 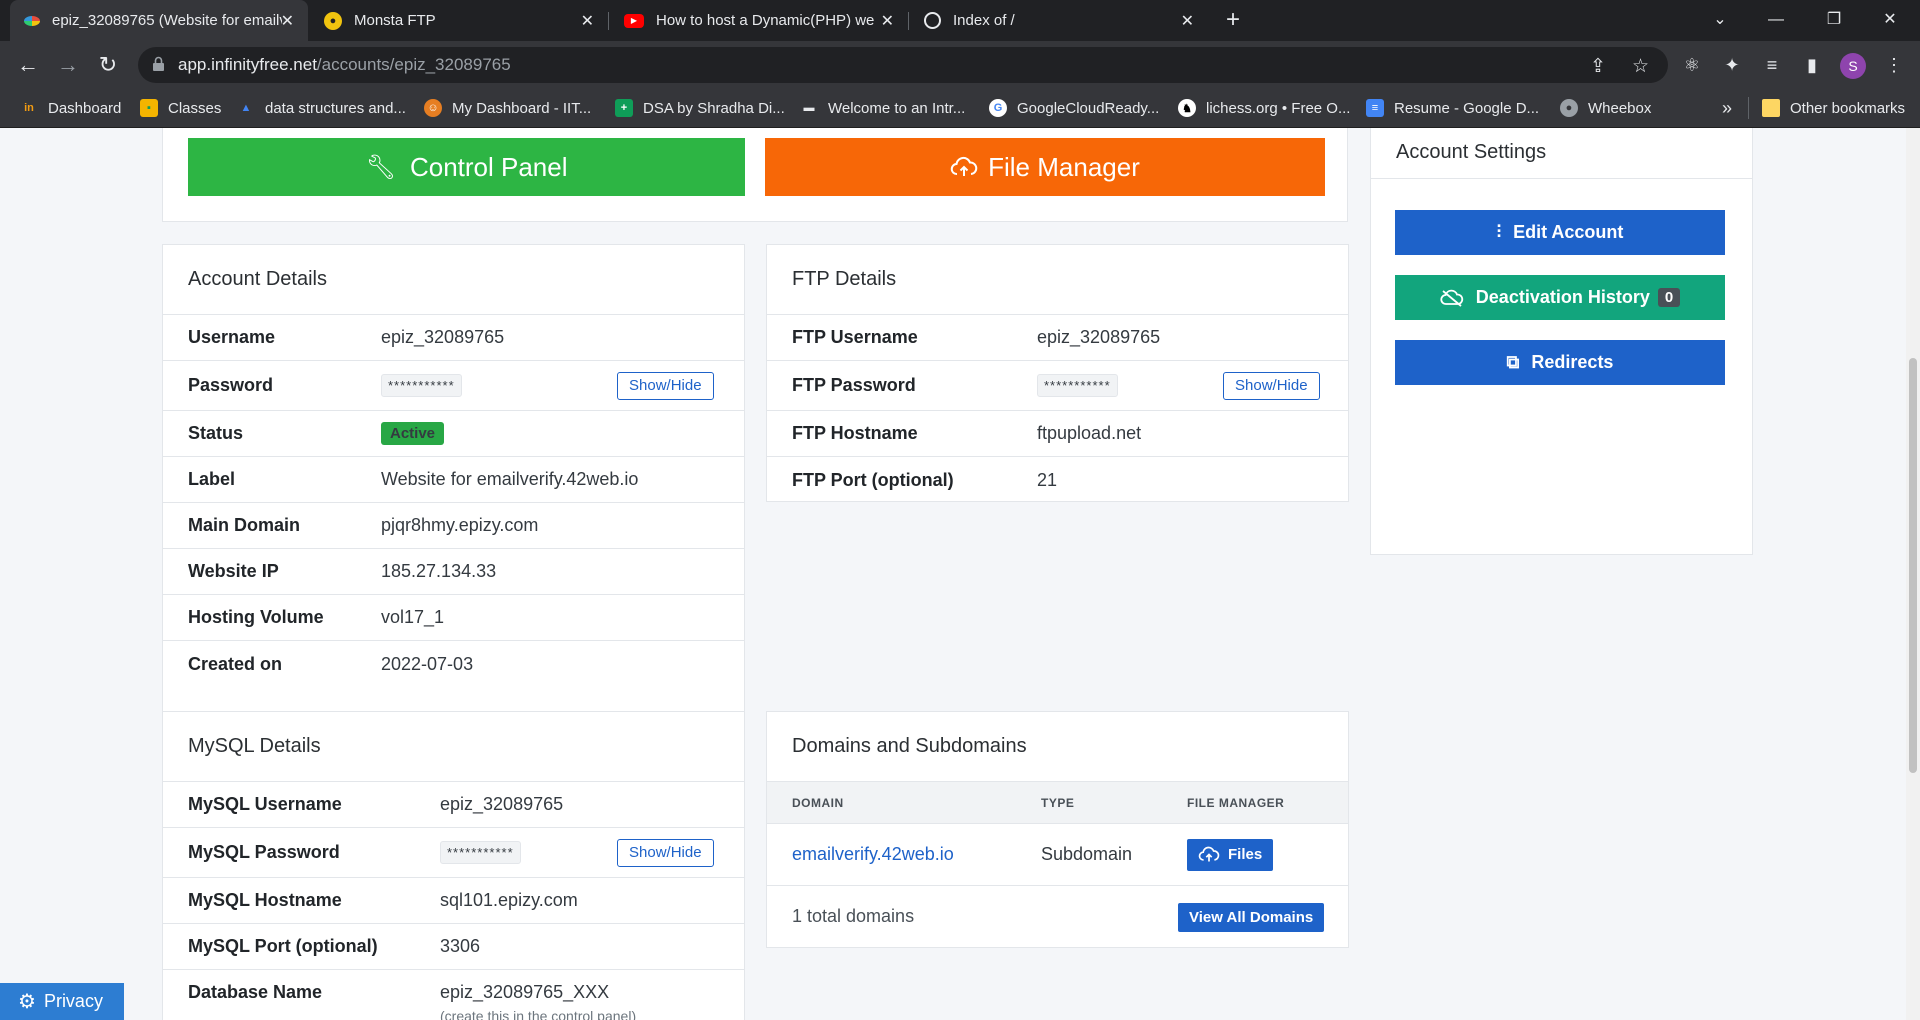 What do you see at coordinates (873, 854) in the screenshot?
I see `domain-link: emailverify.42web.io` at bounding box center [873, 854].